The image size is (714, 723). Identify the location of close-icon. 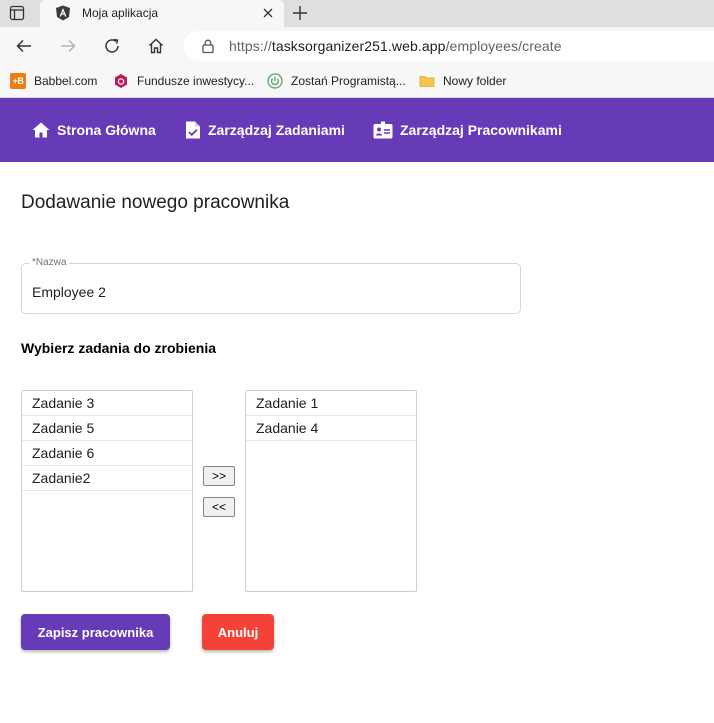
(268, 13).